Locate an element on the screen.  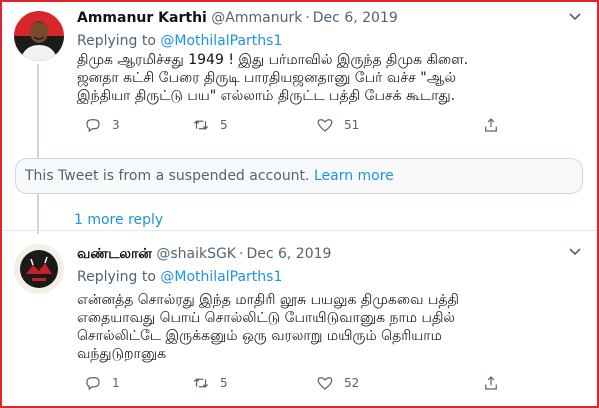
reply-button: 3 is located at coordinates (102, 125).